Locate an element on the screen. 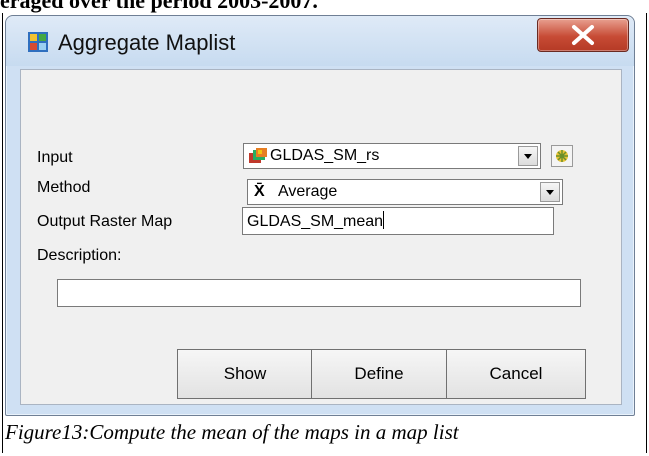  window-title: Aggregate Maplist is located at coordinates (147, 42).